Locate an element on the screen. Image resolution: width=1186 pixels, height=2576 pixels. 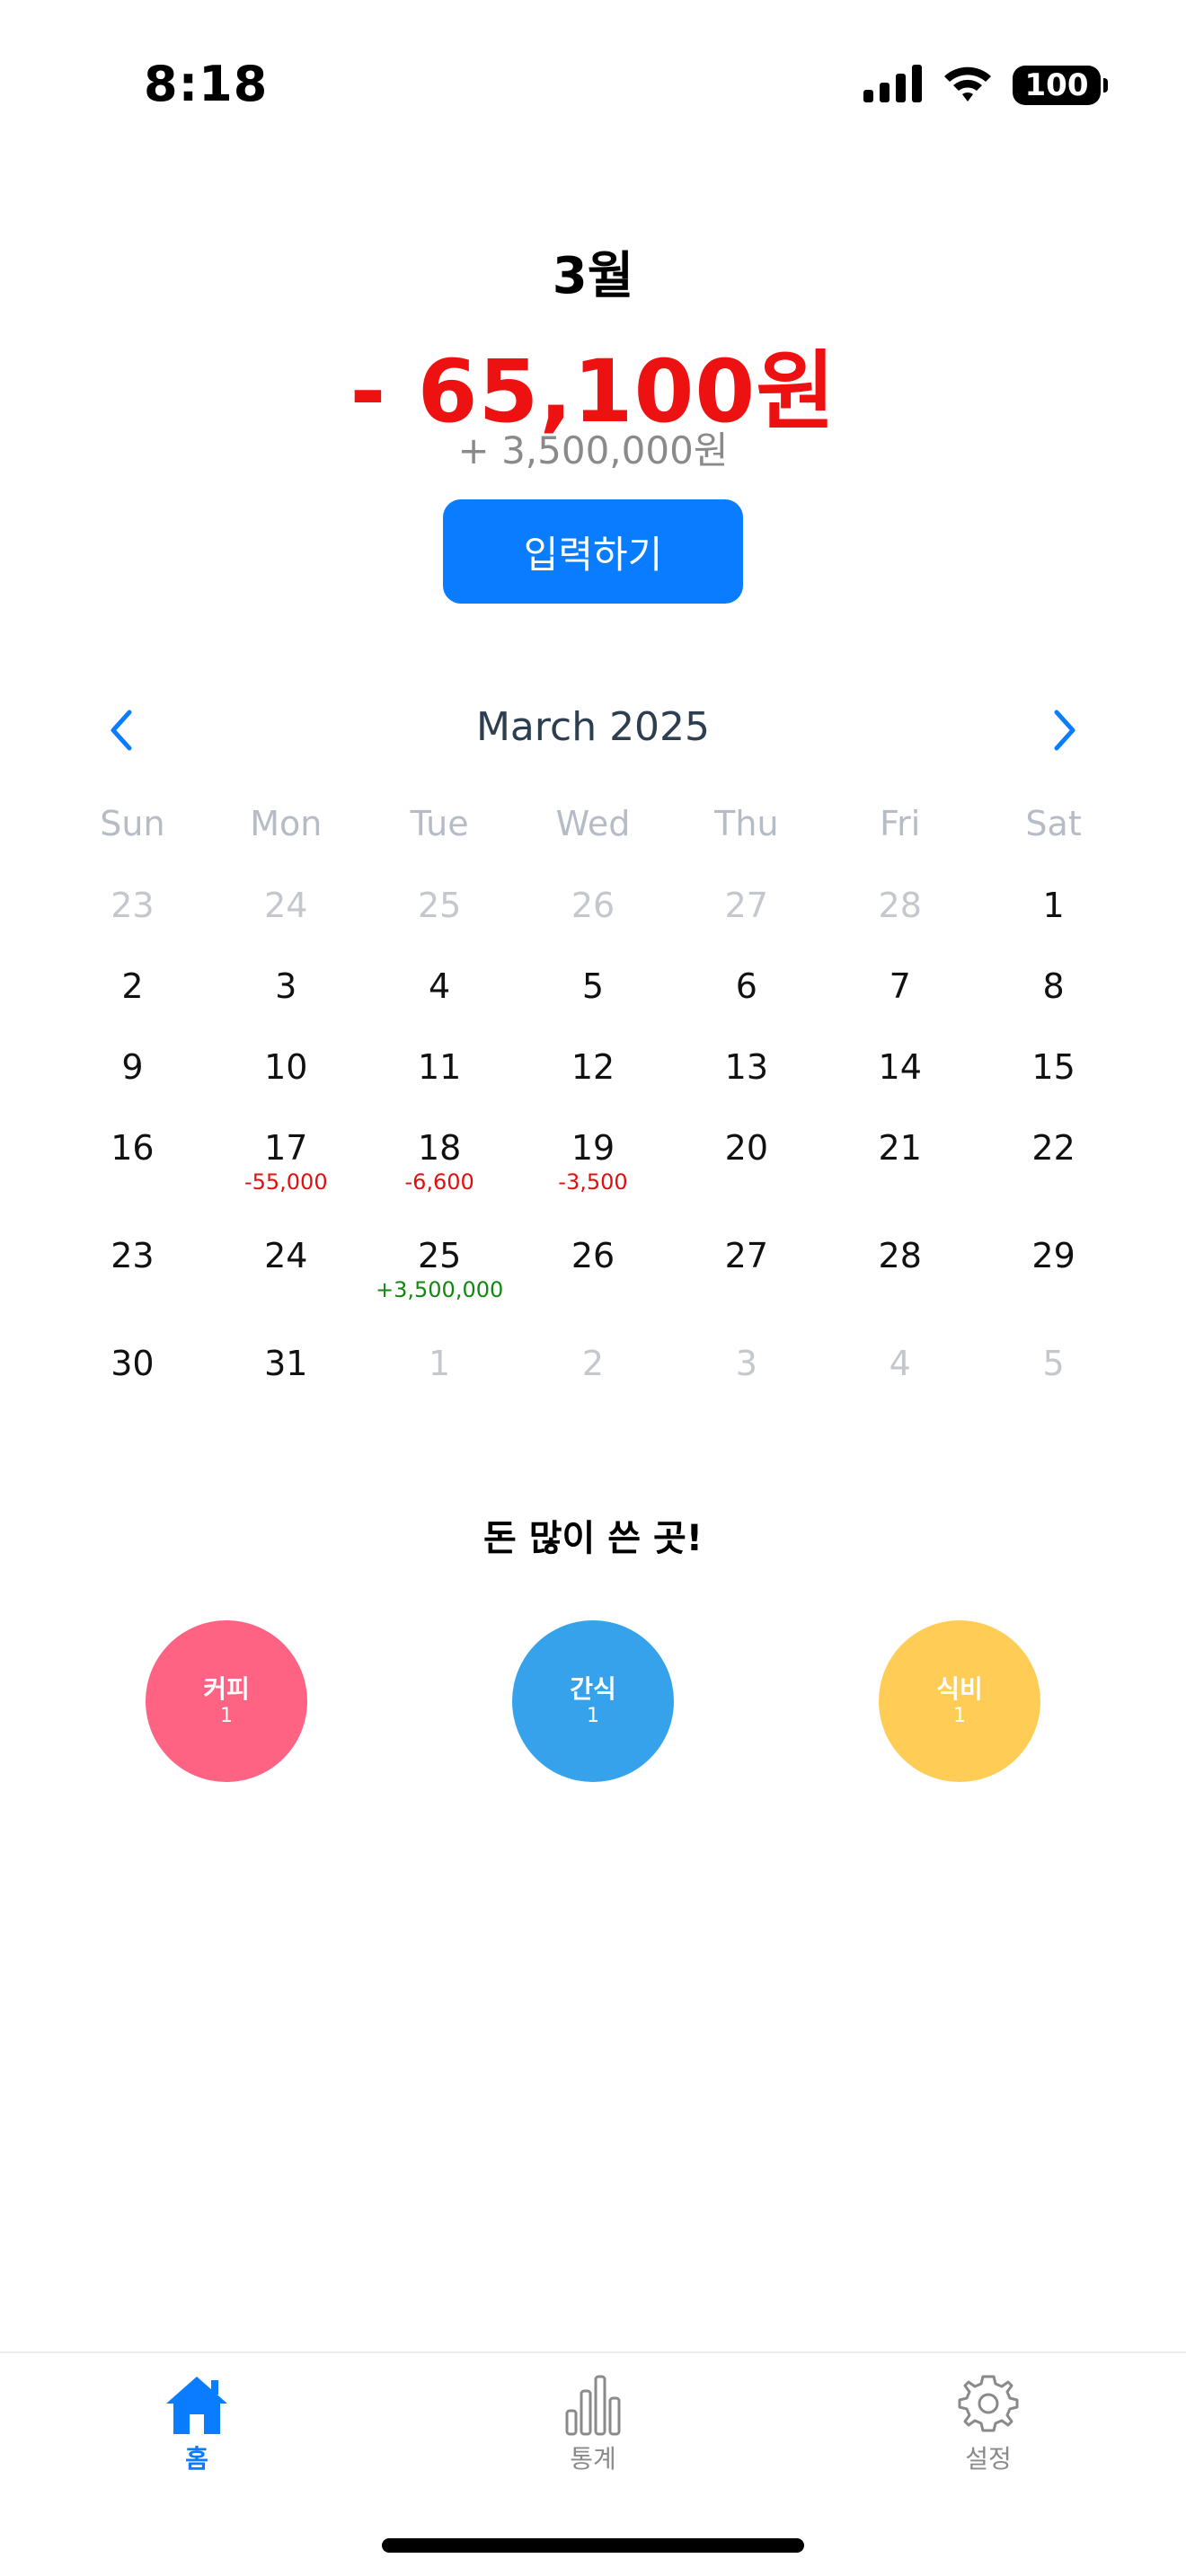
calendar-day-number: 17 is located at coordinates (286, 1148).